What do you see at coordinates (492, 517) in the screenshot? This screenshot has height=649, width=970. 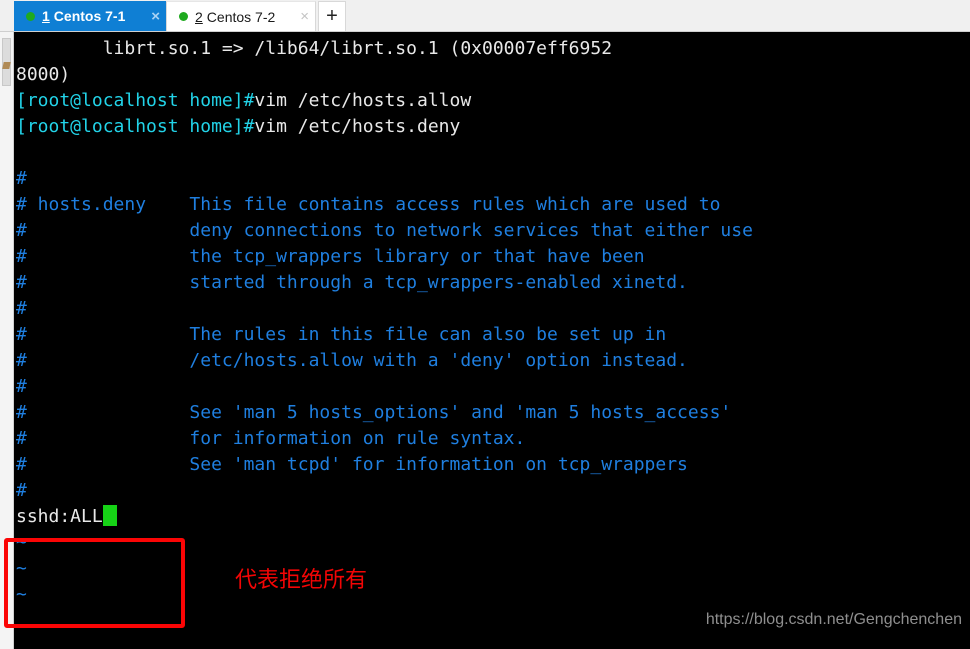 I see `terminal-line: sshd:ALL` at bounding box center [492, 517].